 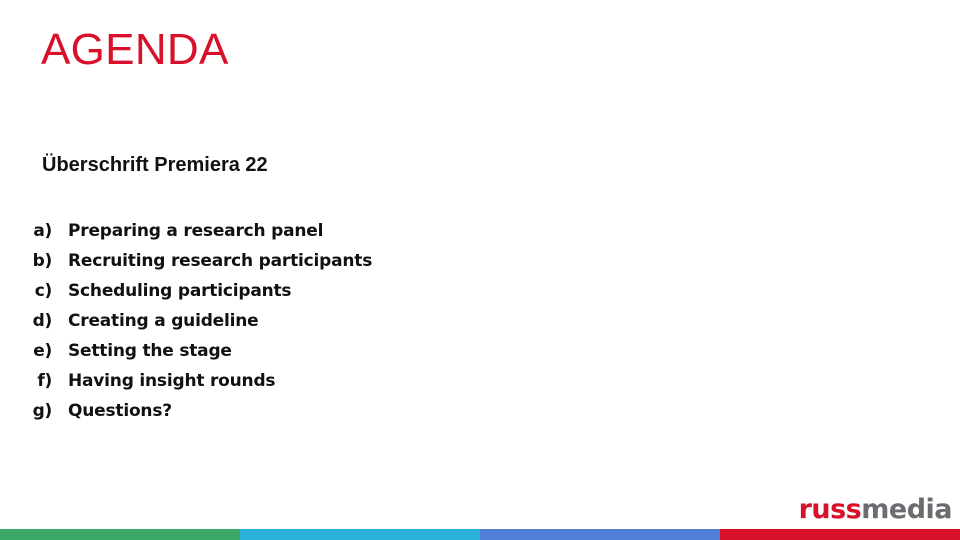 I want to click on color-bar-segment-red, so click(x=840, y=534).